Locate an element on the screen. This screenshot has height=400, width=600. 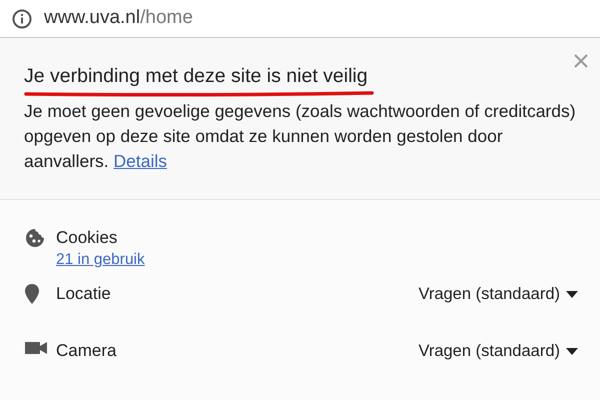
address-bar: www.uva.nl/home is located at coordinates (300, 19).